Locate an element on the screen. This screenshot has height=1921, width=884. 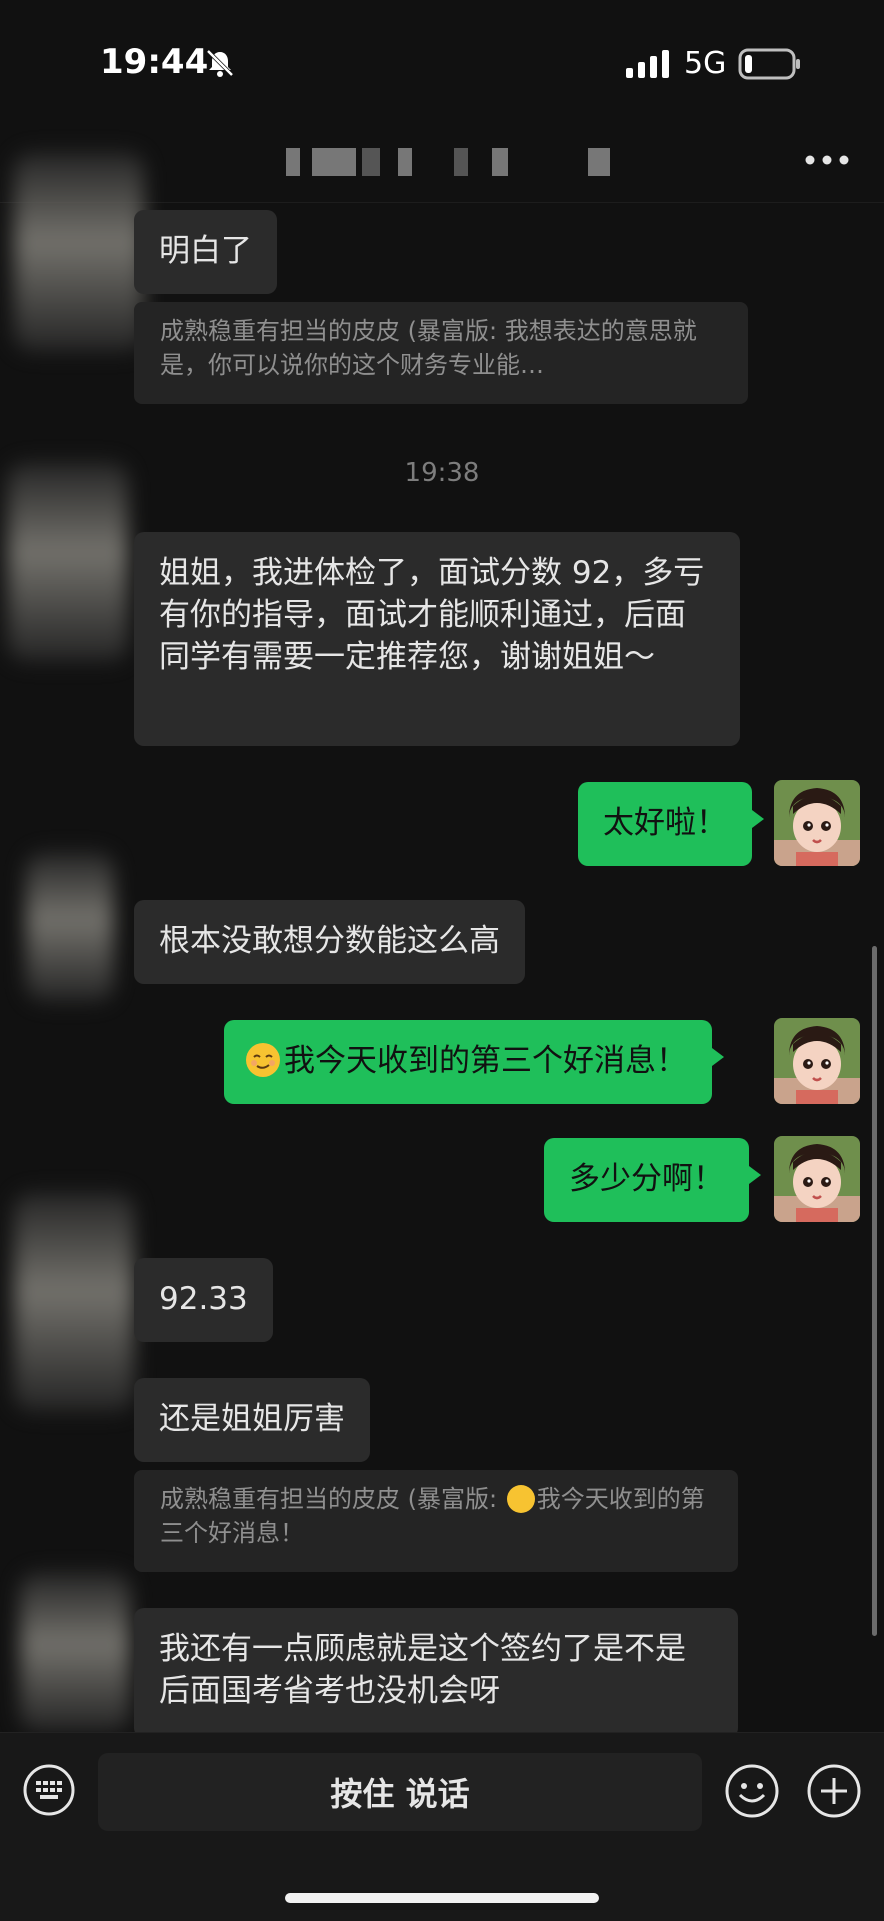
outgoing-message: 太好啦！ is located at coordinates (671, 824).